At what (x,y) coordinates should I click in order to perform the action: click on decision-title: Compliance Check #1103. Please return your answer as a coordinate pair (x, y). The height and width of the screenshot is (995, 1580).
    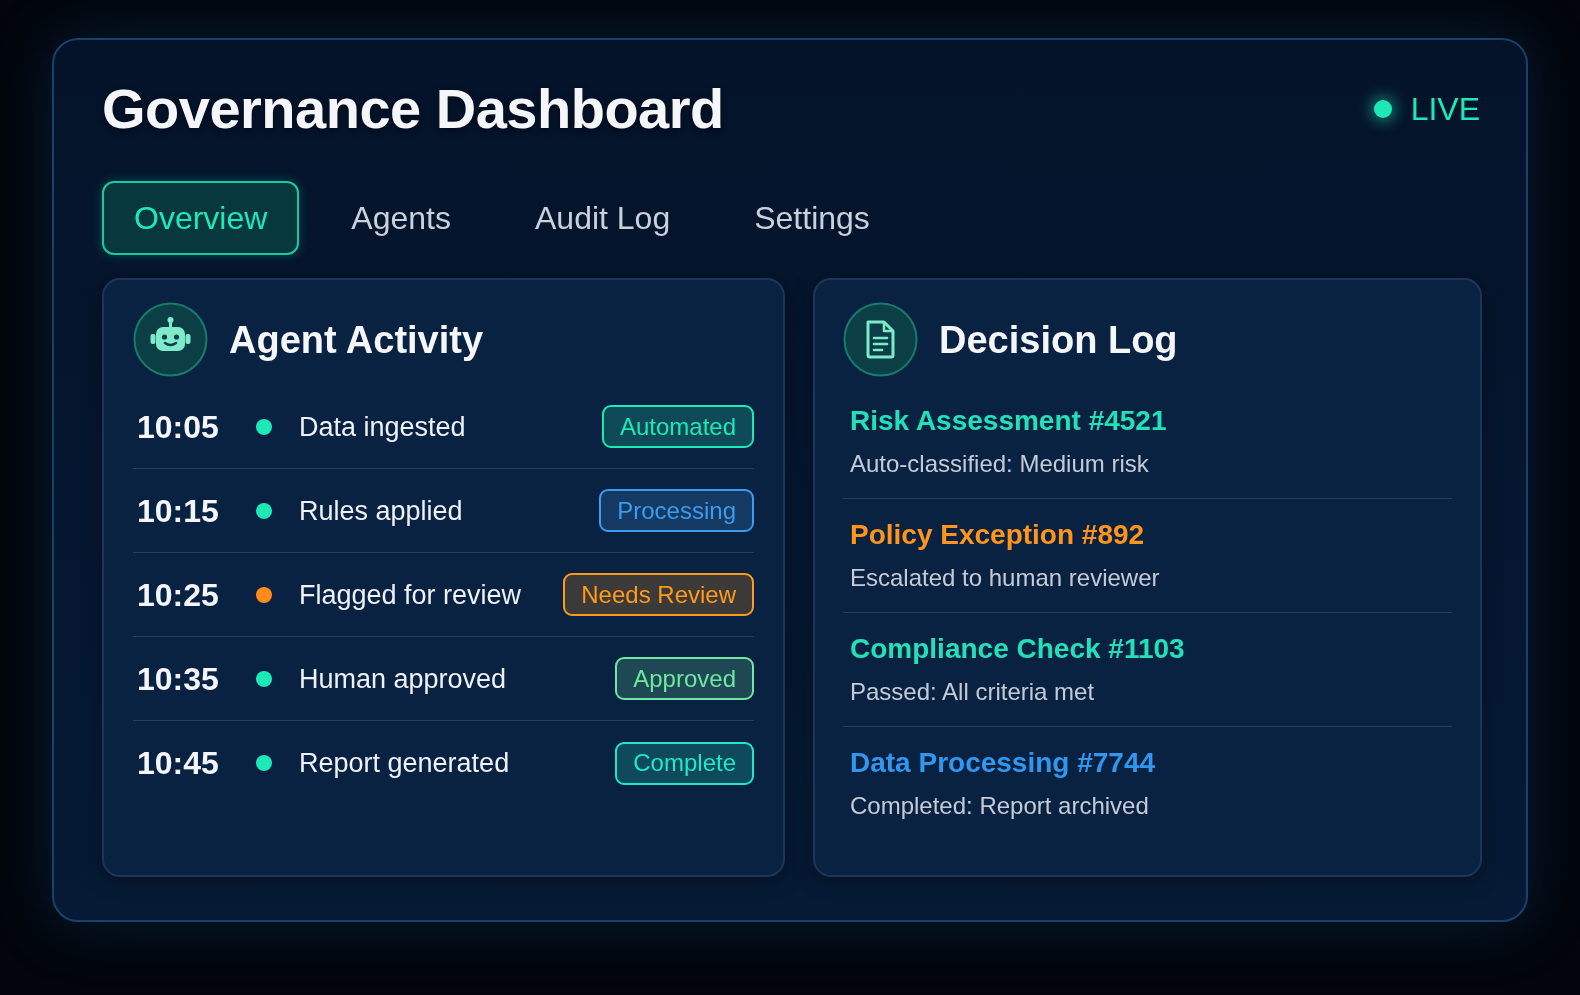
    Looking at the image, I should click on (1017, 649).